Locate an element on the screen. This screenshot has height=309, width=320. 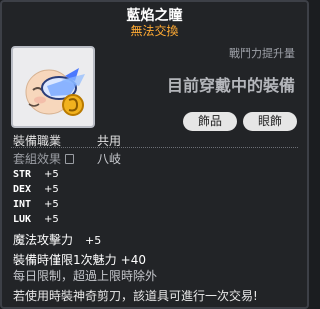
stat-name: LUK is located at coordinates (22, 219).